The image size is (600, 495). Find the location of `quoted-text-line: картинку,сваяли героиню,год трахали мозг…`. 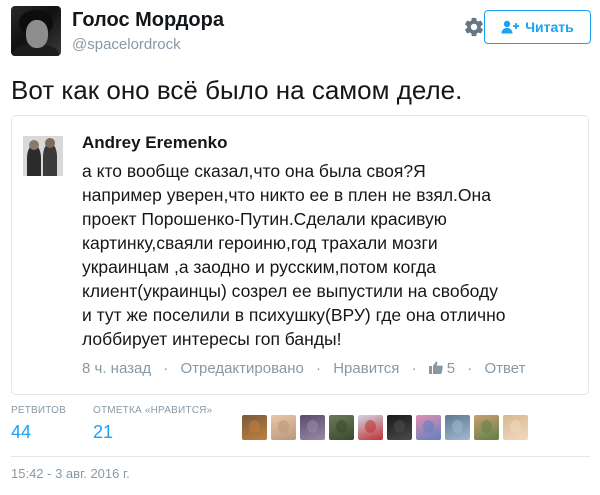

quoted-text-line: картинку,сваяли героиню,год трахали мозг… is located at coordinates (260, 243).